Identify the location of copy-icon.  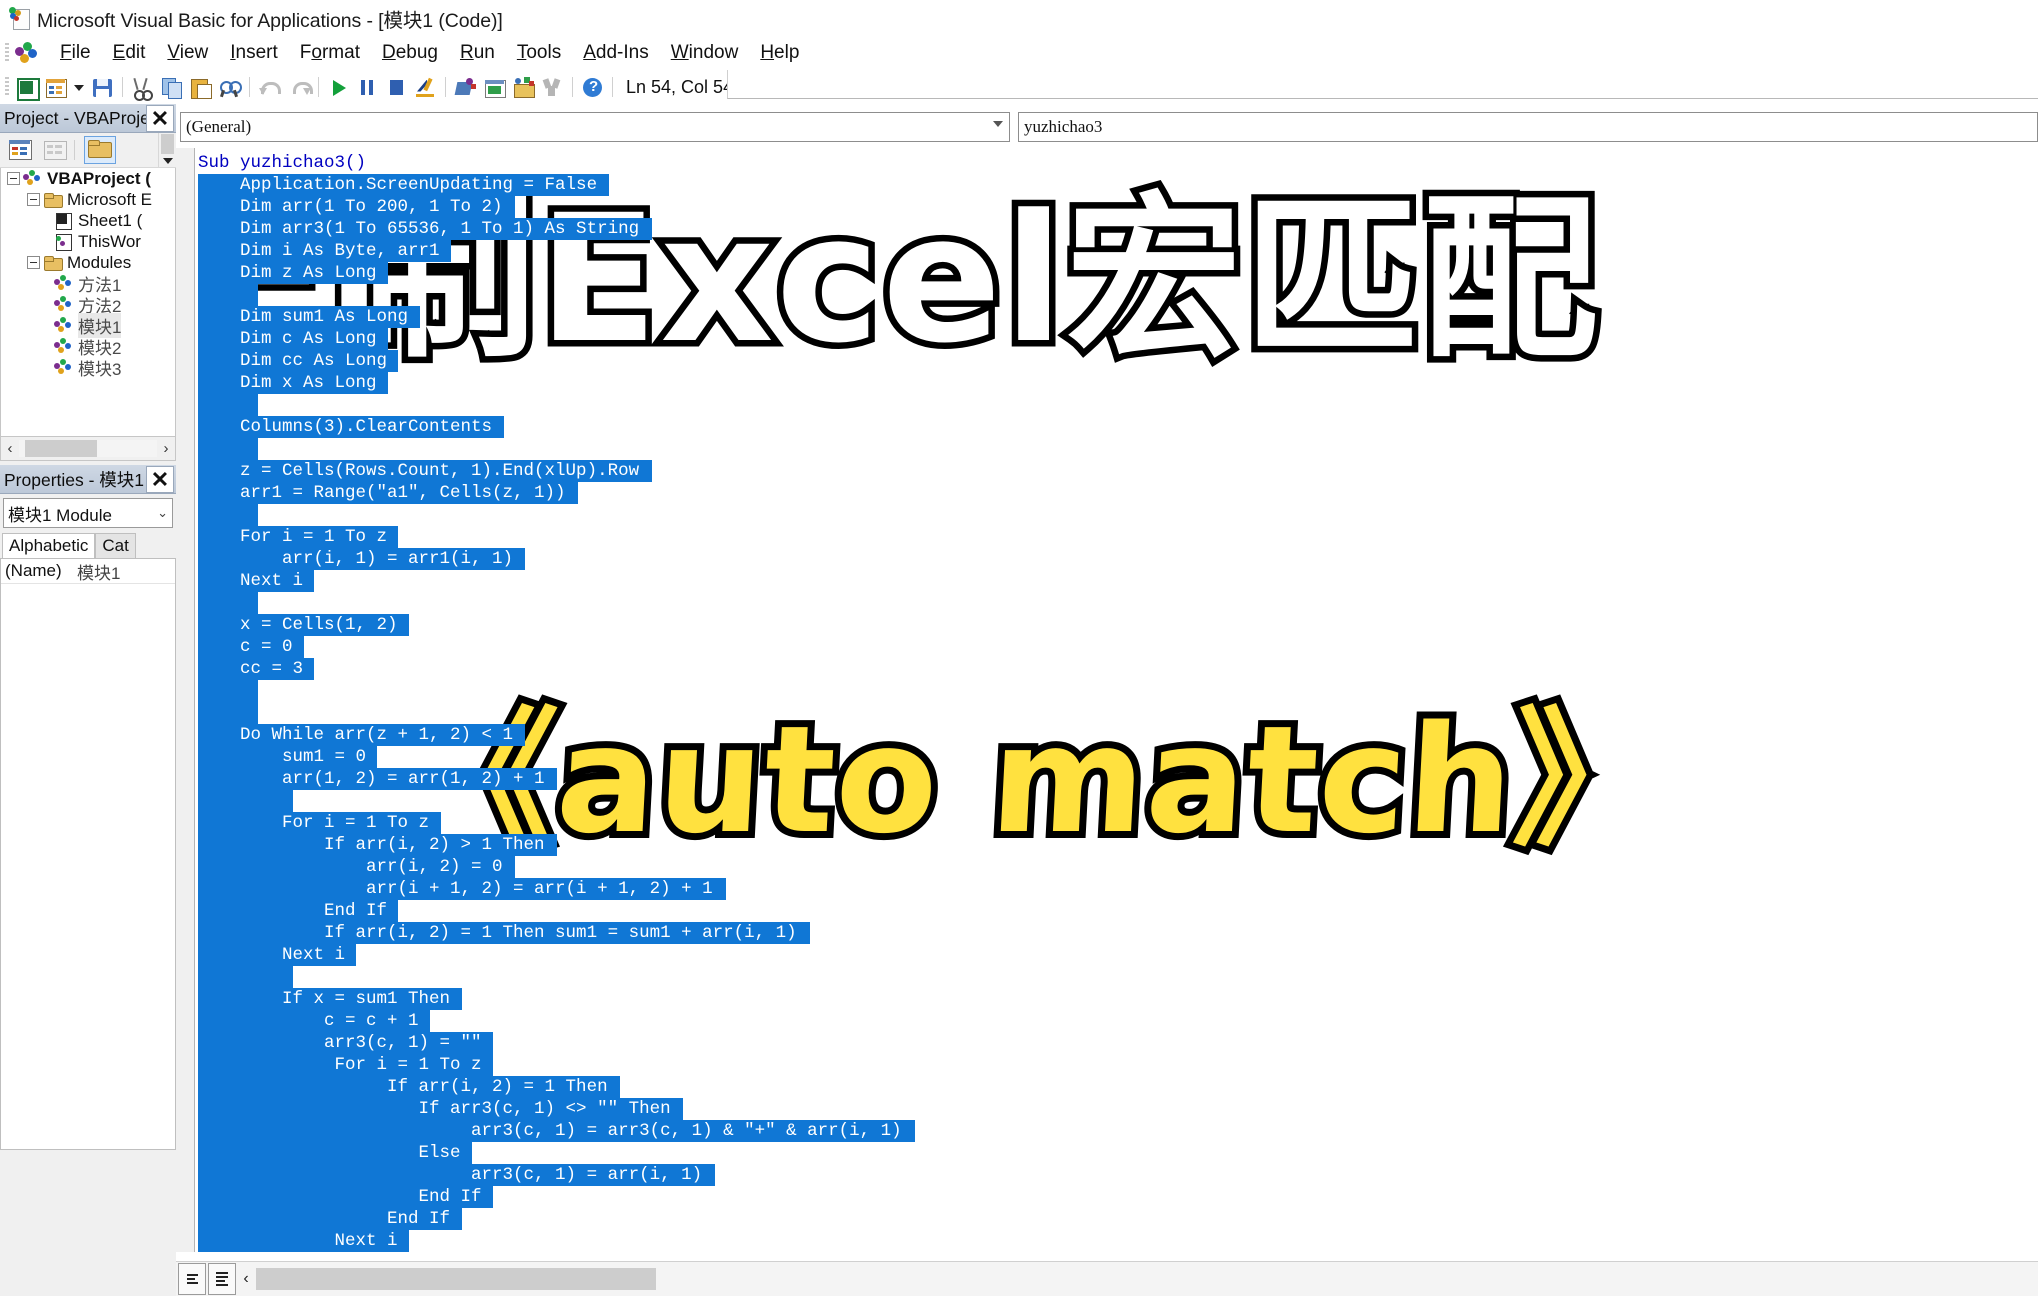
(171, 87).